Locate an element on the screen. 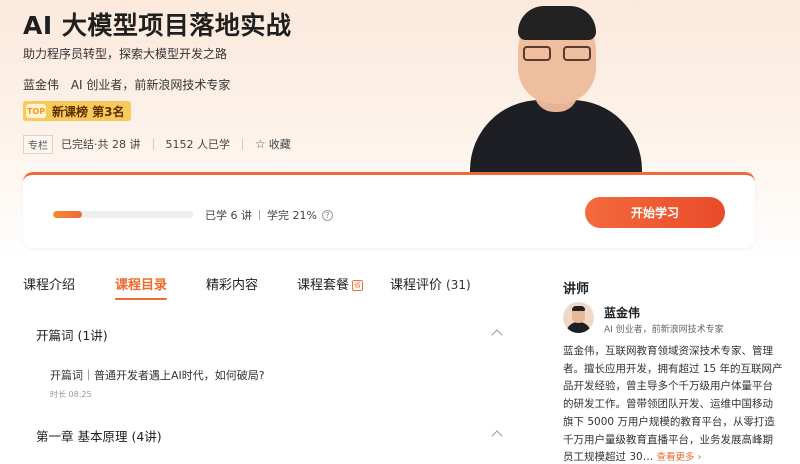 The image size is (800, 464). lessons-learned: 已学 6 讲 is located at coordinates (228, 215).